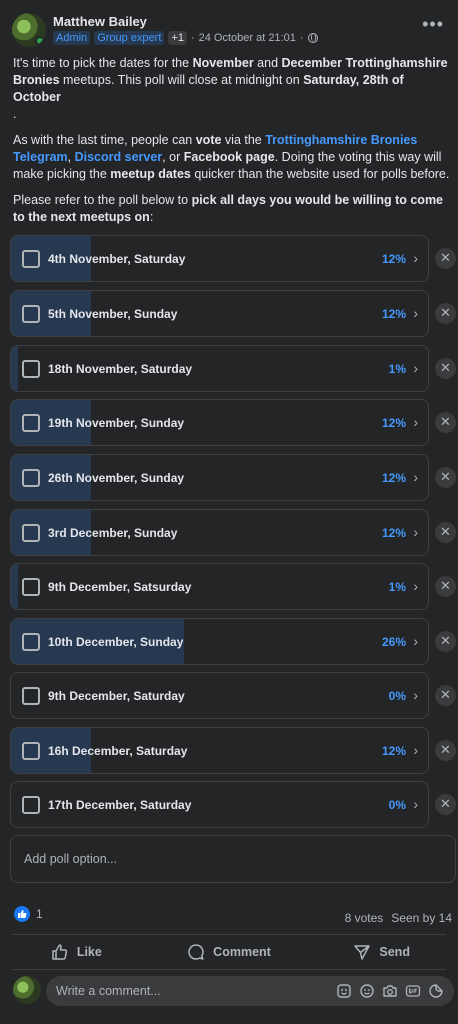 The image size is (458, 1024). What do you see at coordinates (150, 174) in the screenshot?
I see `text-bold: meetup dates` at bounding box center [150, 174].